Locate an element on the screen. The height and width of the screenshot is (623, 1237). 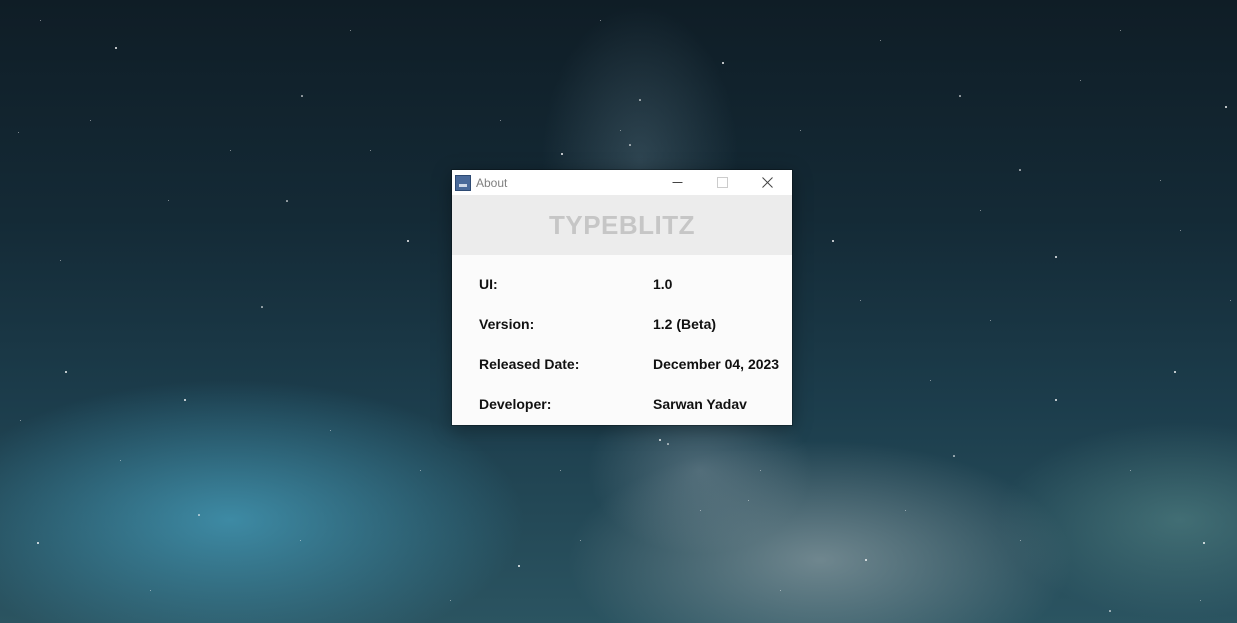
info-label: Version: is located at coordinates (507, 324).